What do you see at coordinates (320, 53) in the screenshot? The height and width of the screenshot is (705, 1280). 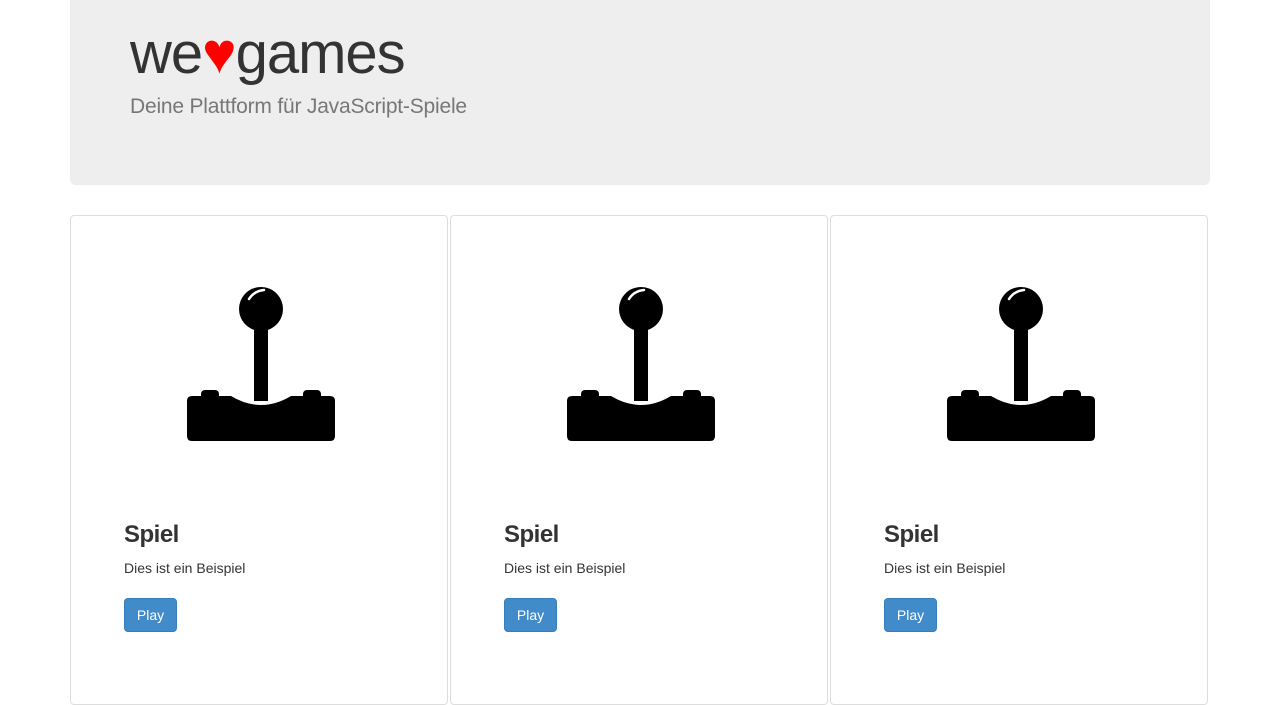 I see `brand-suffix: games` at bounding box center [320, 53].